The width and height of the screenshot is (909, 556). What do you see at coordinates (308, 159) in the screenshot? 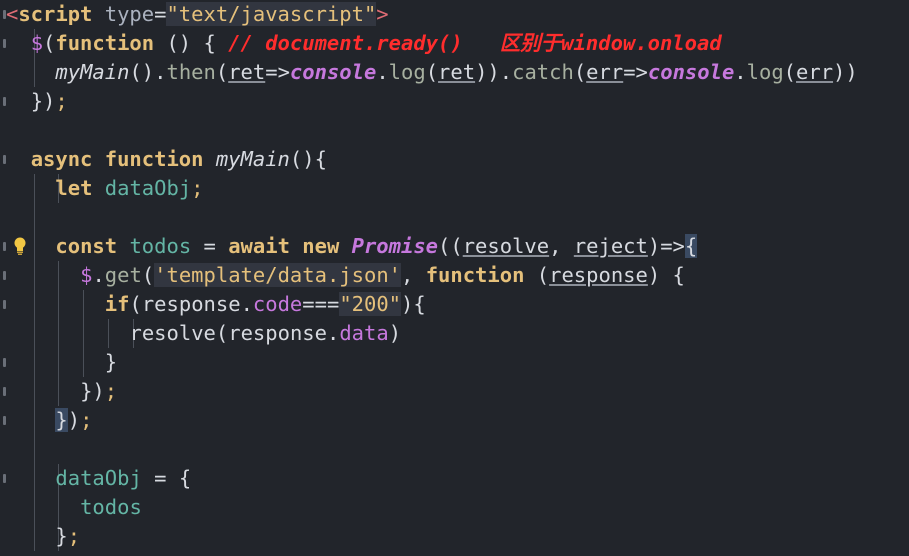
I see `code-token: (){` at bounding box center [308, 159].